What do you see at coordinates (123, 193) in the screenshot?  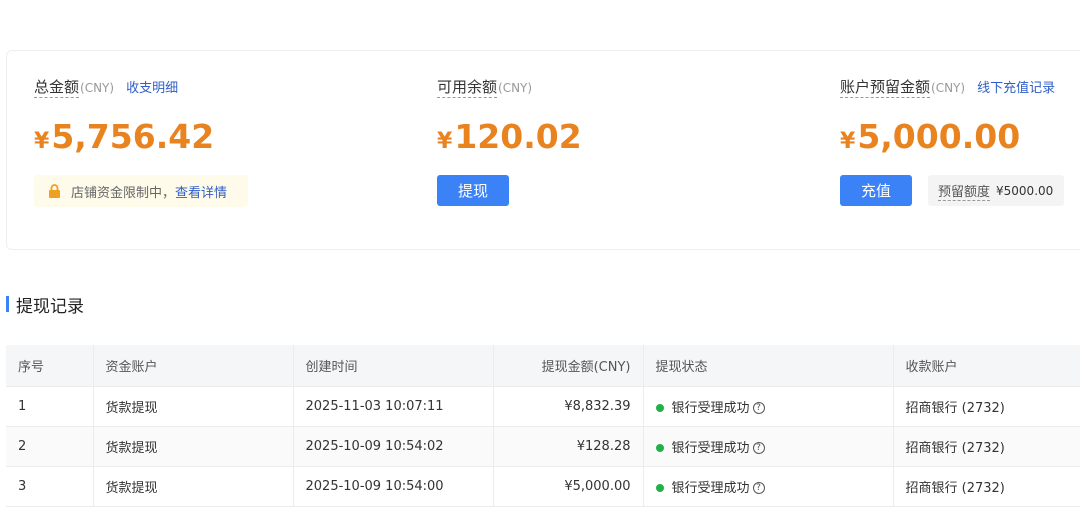 I see `fund-restriction-text: 店铺资金限制中，` at bounding box center [123, 193].